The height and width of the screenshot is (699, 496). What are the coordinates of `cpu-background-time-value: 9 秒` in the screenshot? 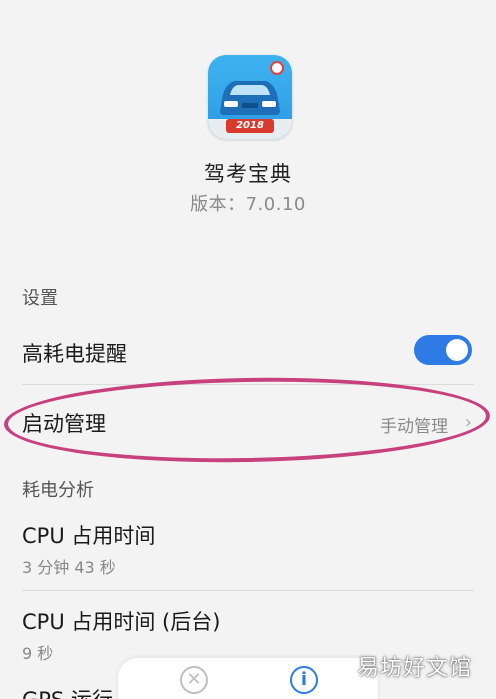 It's located at (38, 653).